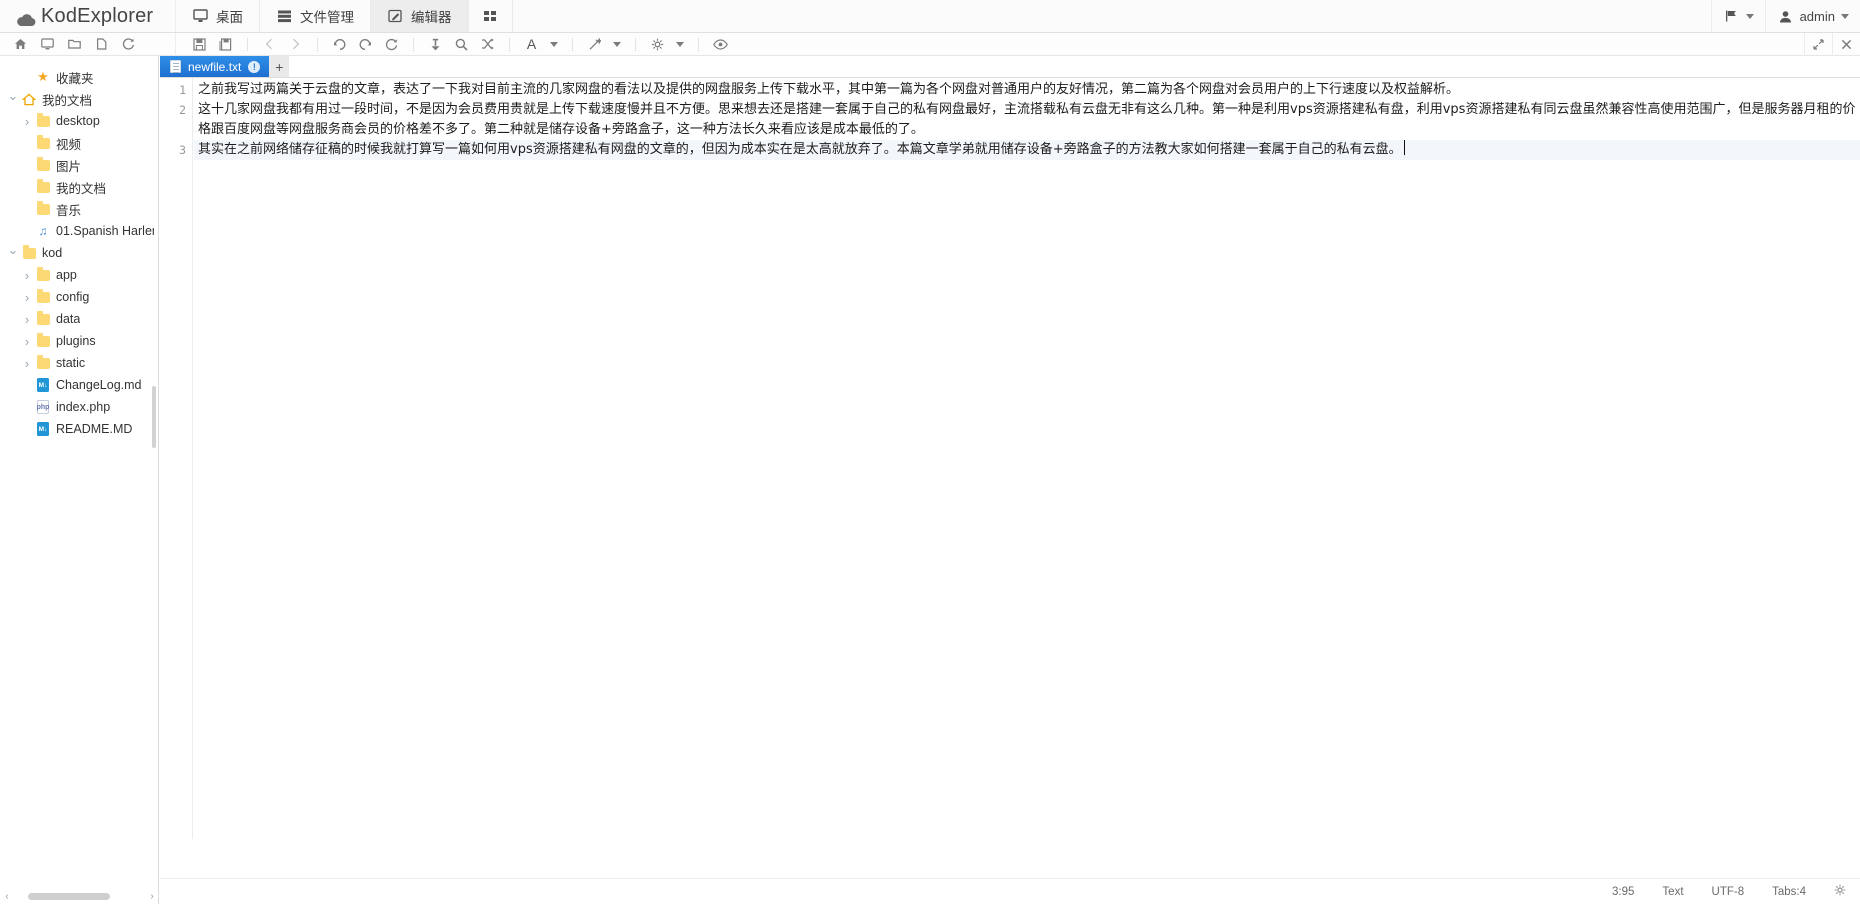  Describe the element at coordinates (199, 44) in the screenshot. I see `save-icon` at that location.